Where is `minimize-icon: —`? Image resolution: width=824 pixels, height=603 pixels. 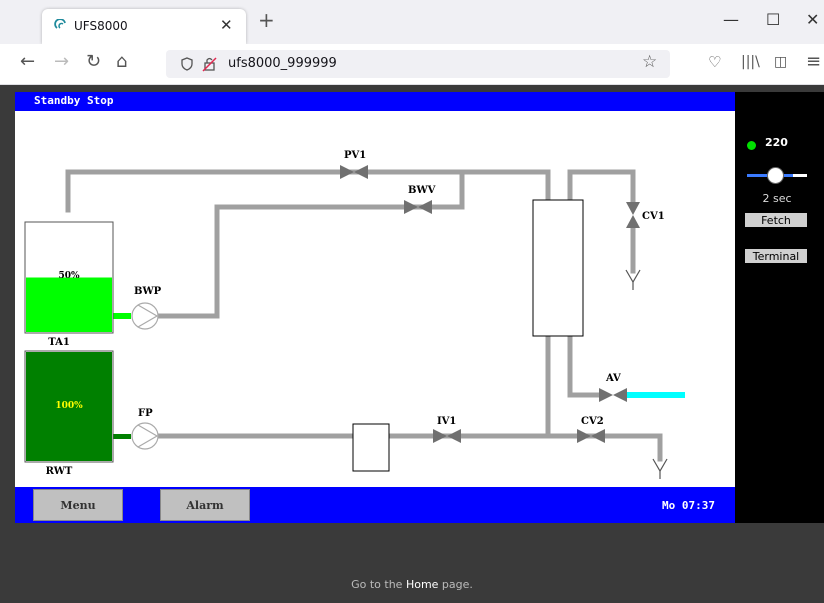 minimize-icon: — is located at coordinates (731, 20).